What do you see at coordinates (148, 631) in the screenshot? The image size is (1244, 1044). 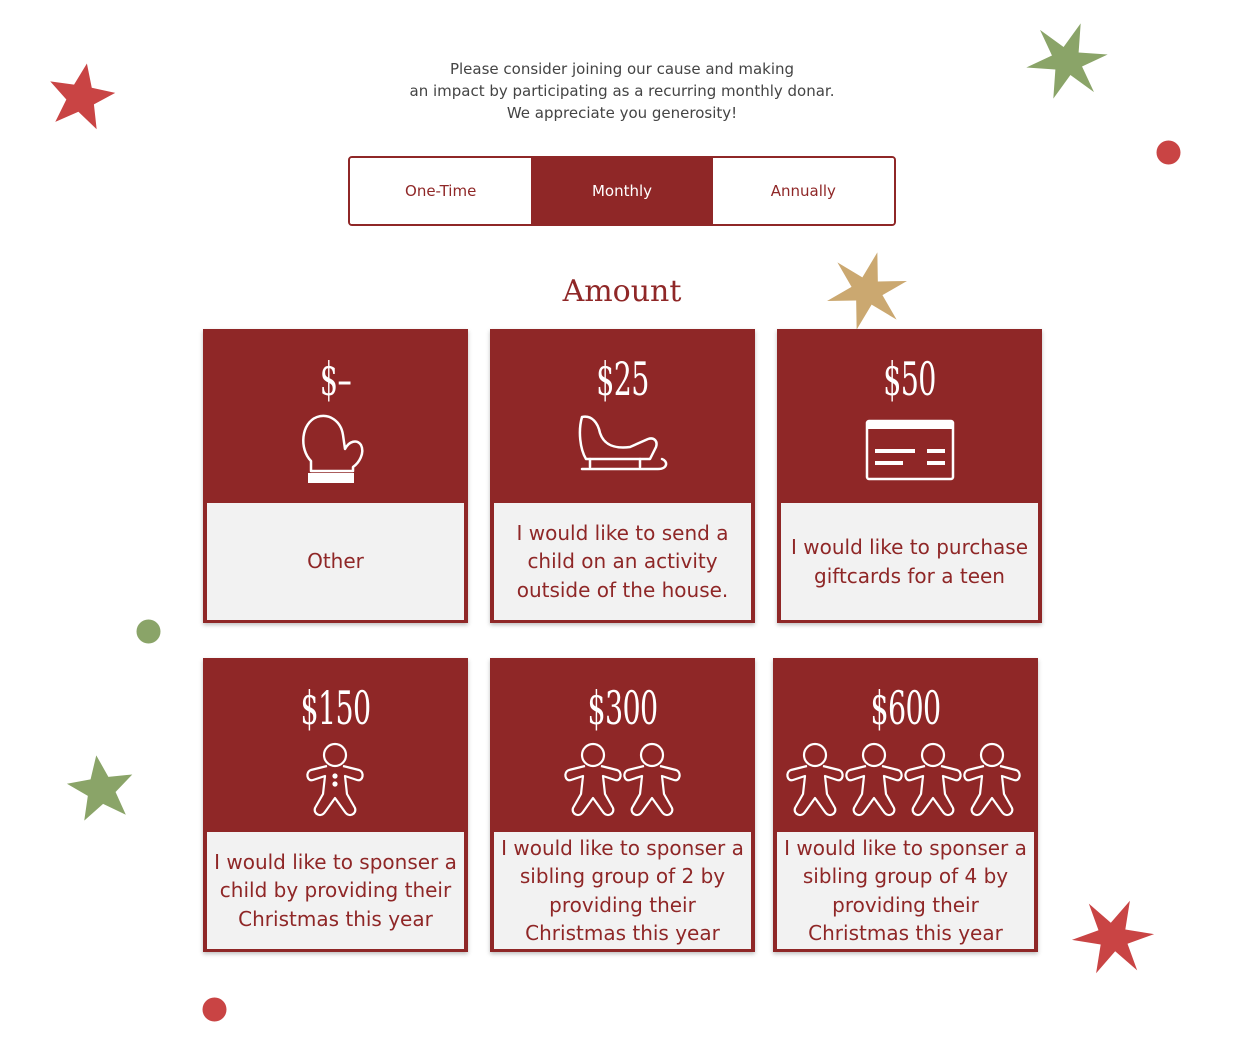 I see `green-dot-icon` at bounding box center [148, 631].